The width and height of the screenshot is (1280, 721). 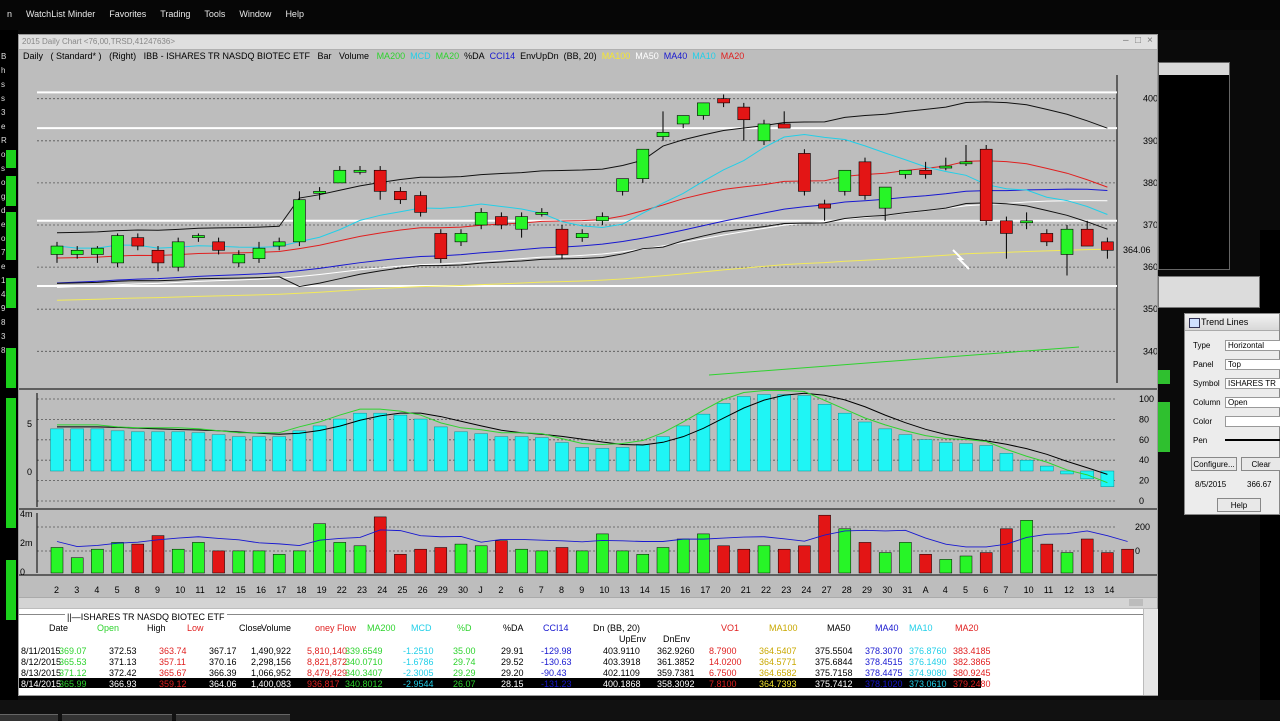 I want to click on study-label: MA100, so click(x=616, y=56).